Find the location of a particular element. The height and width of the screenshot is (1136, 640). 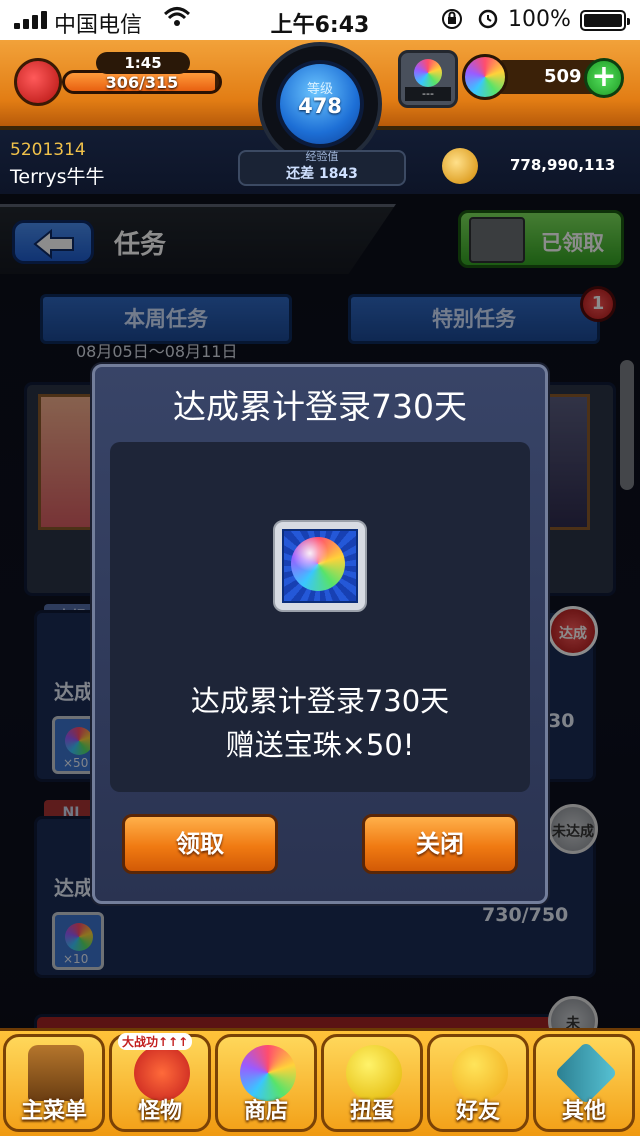

user-name: Terrys牛牛 is located at coordinates (57, 177).